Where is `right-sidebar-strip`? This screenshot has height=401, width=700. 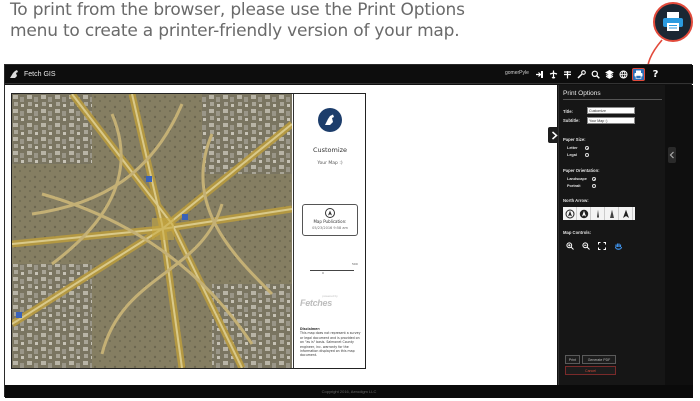 right-sidebar-strip is located at coordinates (679, 235).